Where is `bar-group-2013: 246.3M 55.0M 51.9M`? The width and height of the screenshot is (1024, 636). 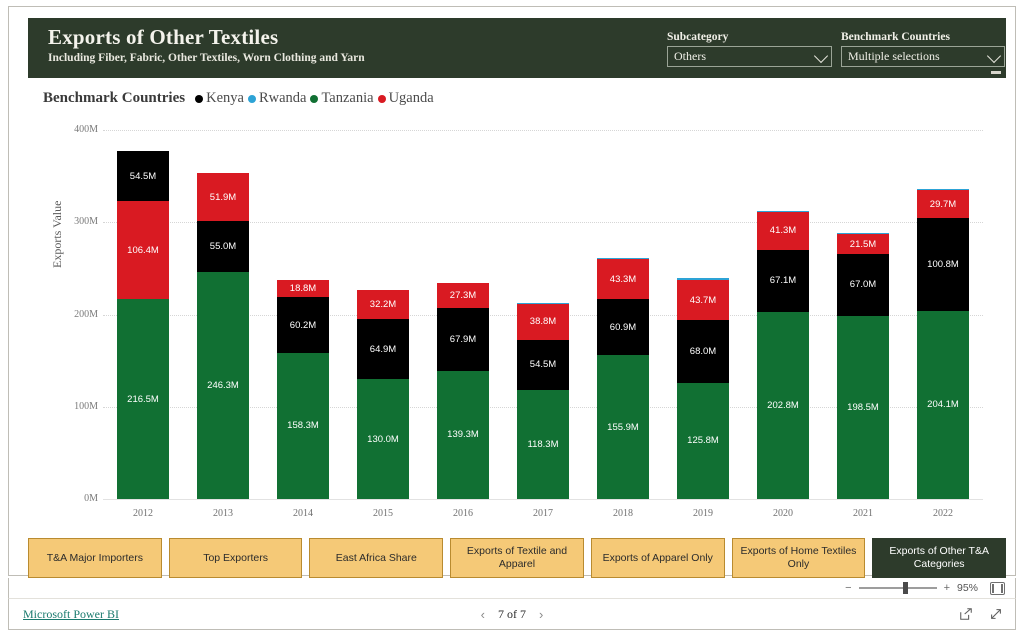 bar-group-2013: 246.3M 55.0M 51.9M is located at coordinates (223, 336).